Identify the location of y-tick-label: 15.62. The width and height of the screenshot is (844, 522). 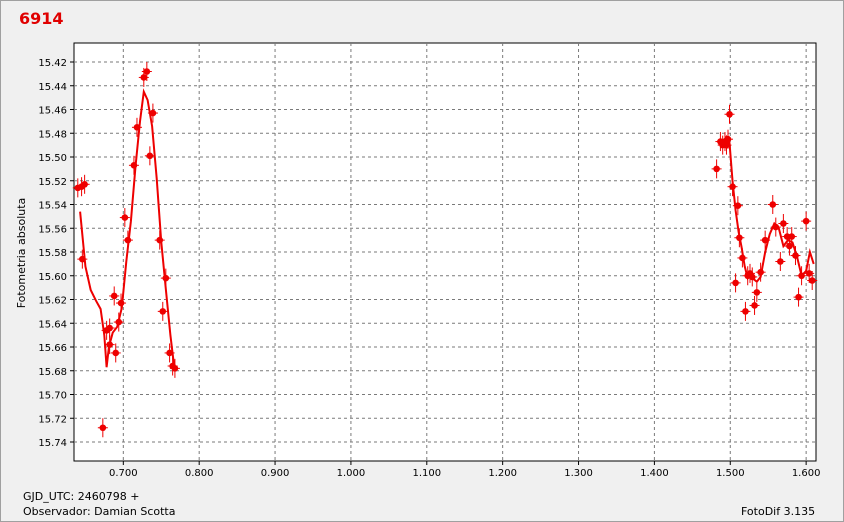
(52, 301).